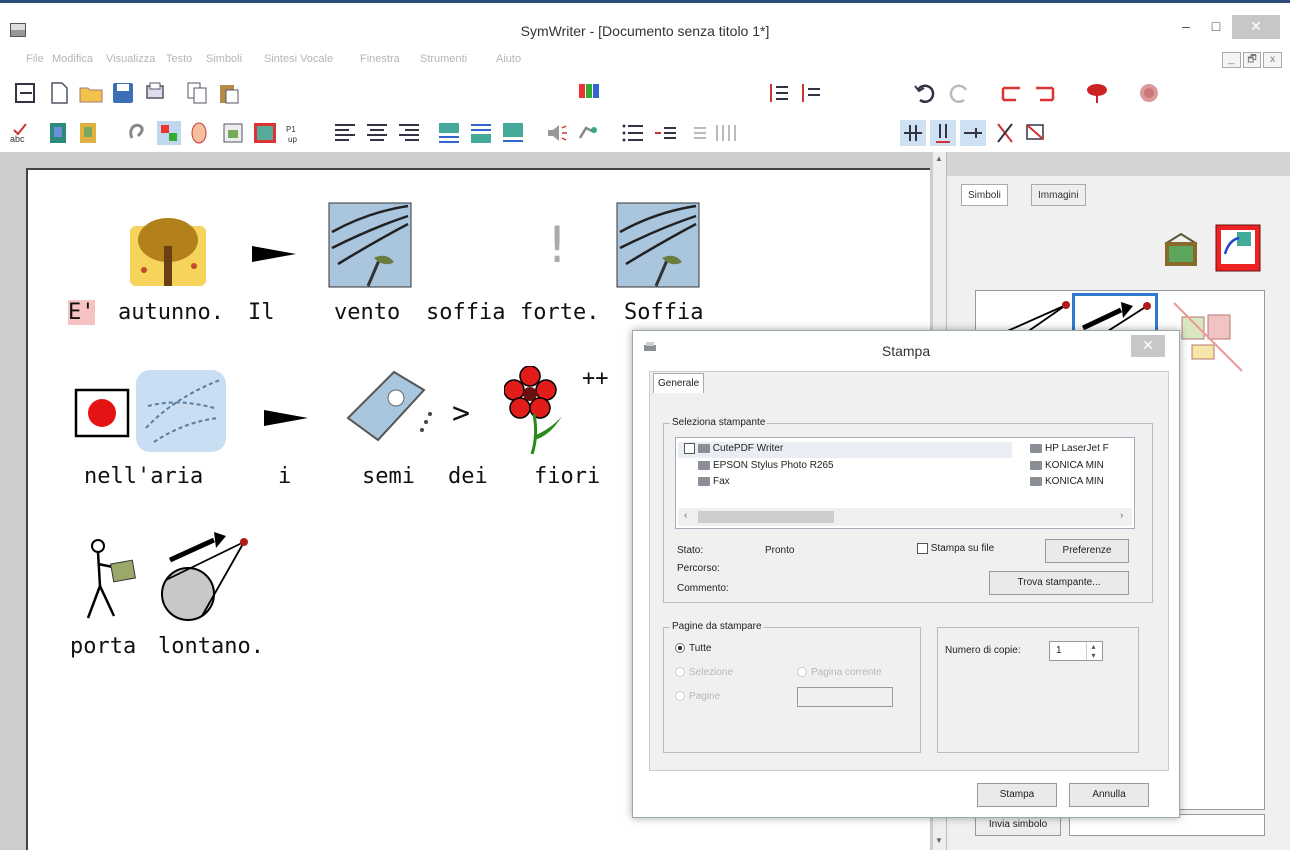 The height and width of the screenshot is (850, 1290). What do you see at coordinates (680, 648) in the screenshot?
I see `all-pages-radio` at bounding box center [680, 648].